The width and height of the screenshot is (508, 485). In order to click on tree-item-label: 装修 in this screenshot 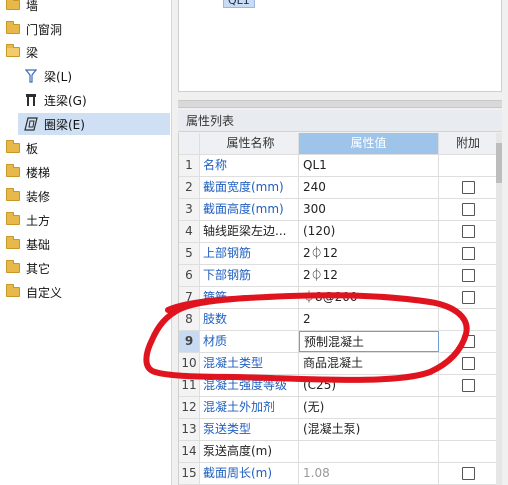, I will do `click(38, 196)`.